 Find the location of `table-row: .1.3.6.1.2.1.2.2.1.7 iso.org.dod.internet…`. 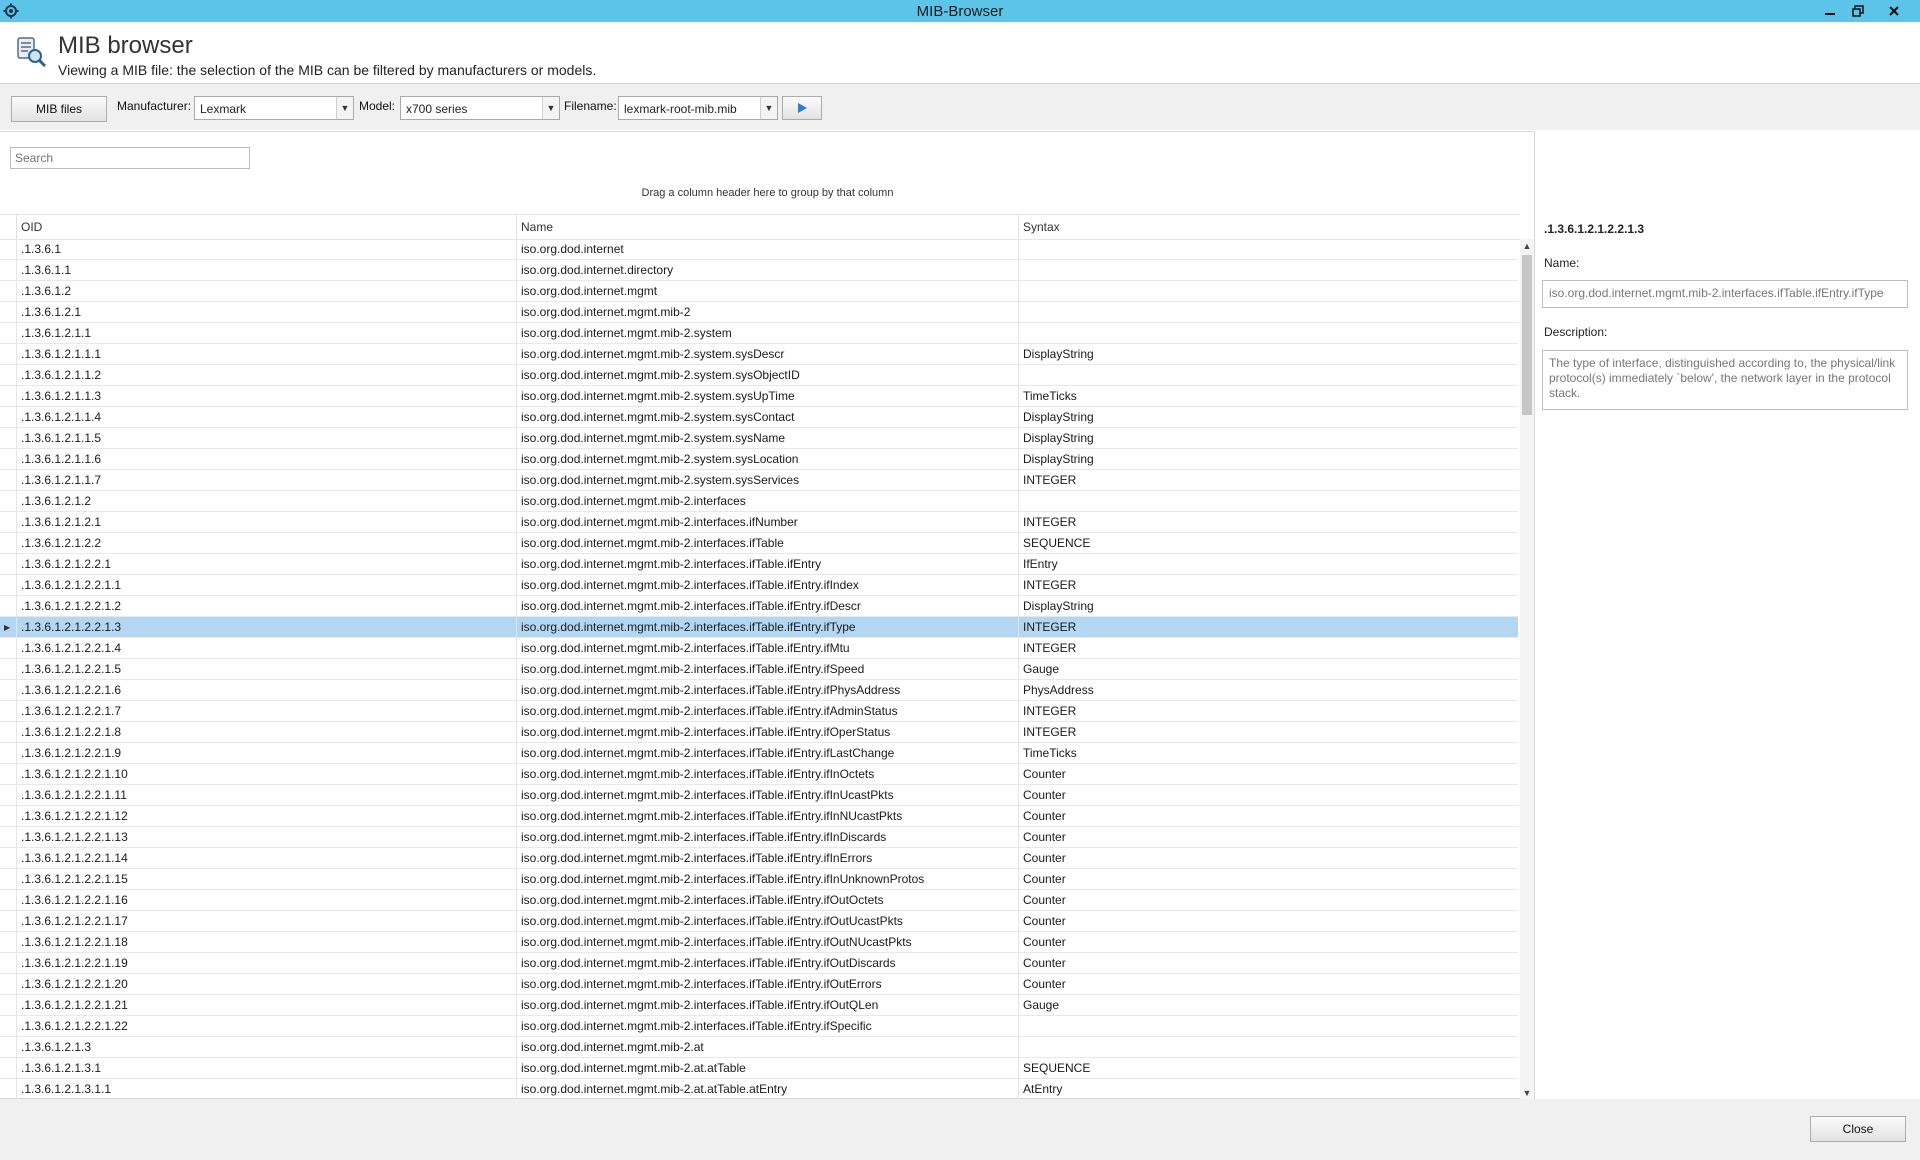

table-row: .1.3.6.1.2.1.2.2.1.7 iso.org.dod.internet… is located at coordinates (759, 711).